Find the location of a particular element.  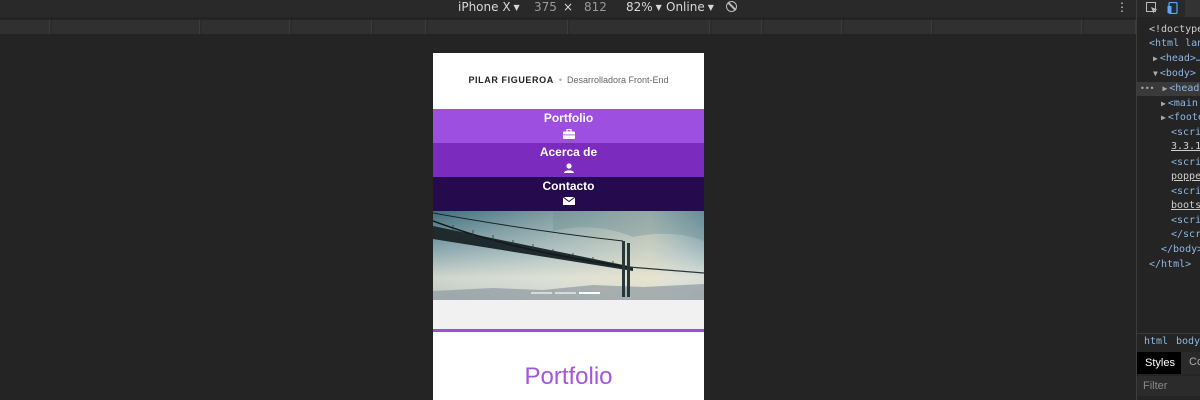

nav-label: Contacto is located at coordinates (568, 186).